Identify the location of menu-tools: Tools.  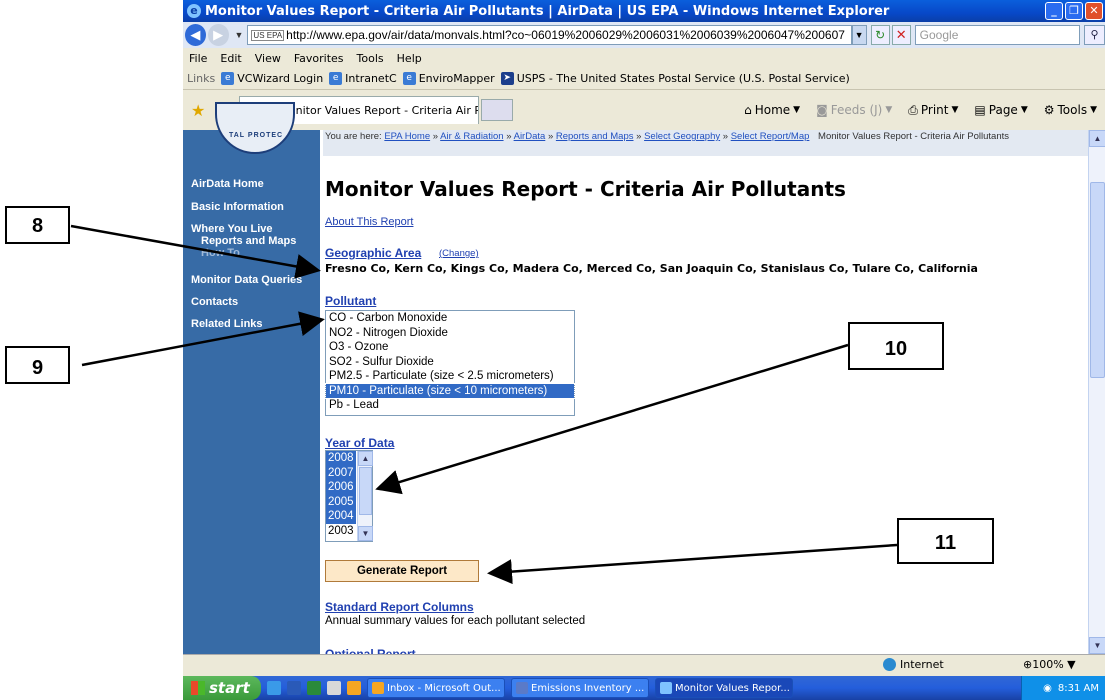
(370, 58).